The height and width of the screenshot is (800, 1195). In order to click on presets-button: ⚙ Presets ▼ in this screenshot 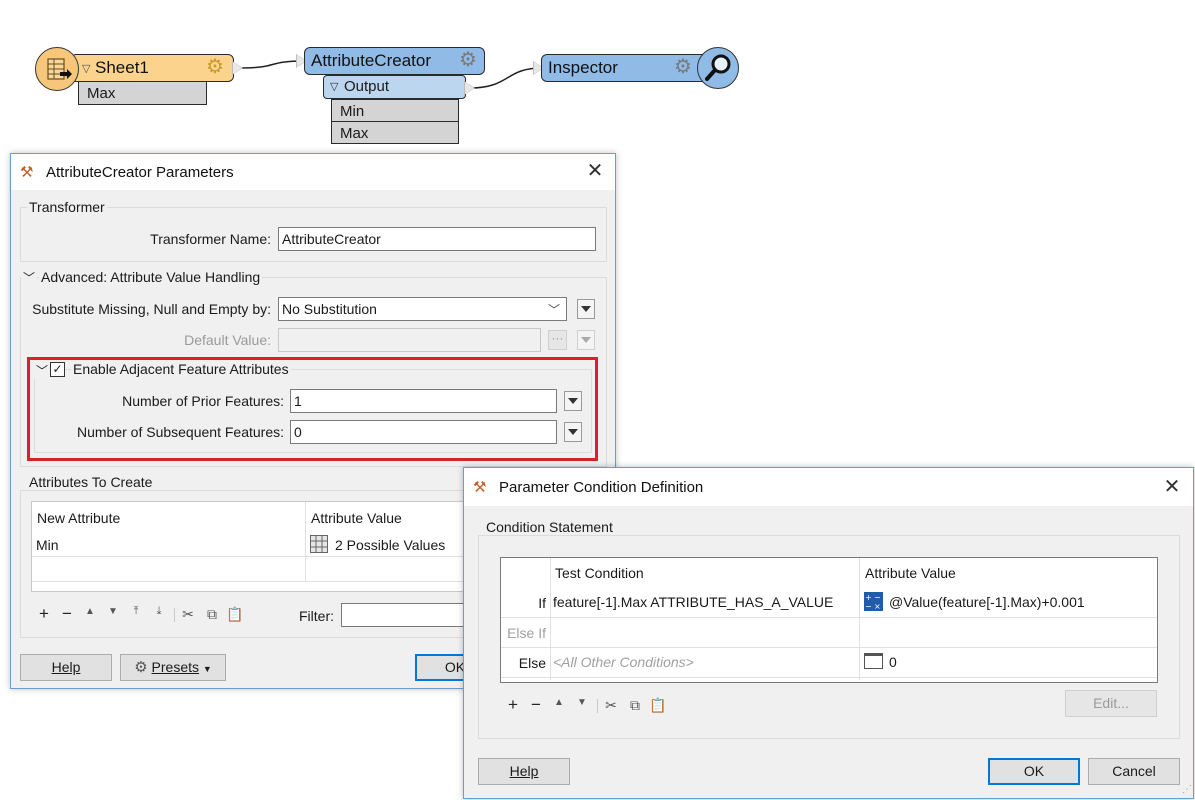, I will do `click(173, 667)`.